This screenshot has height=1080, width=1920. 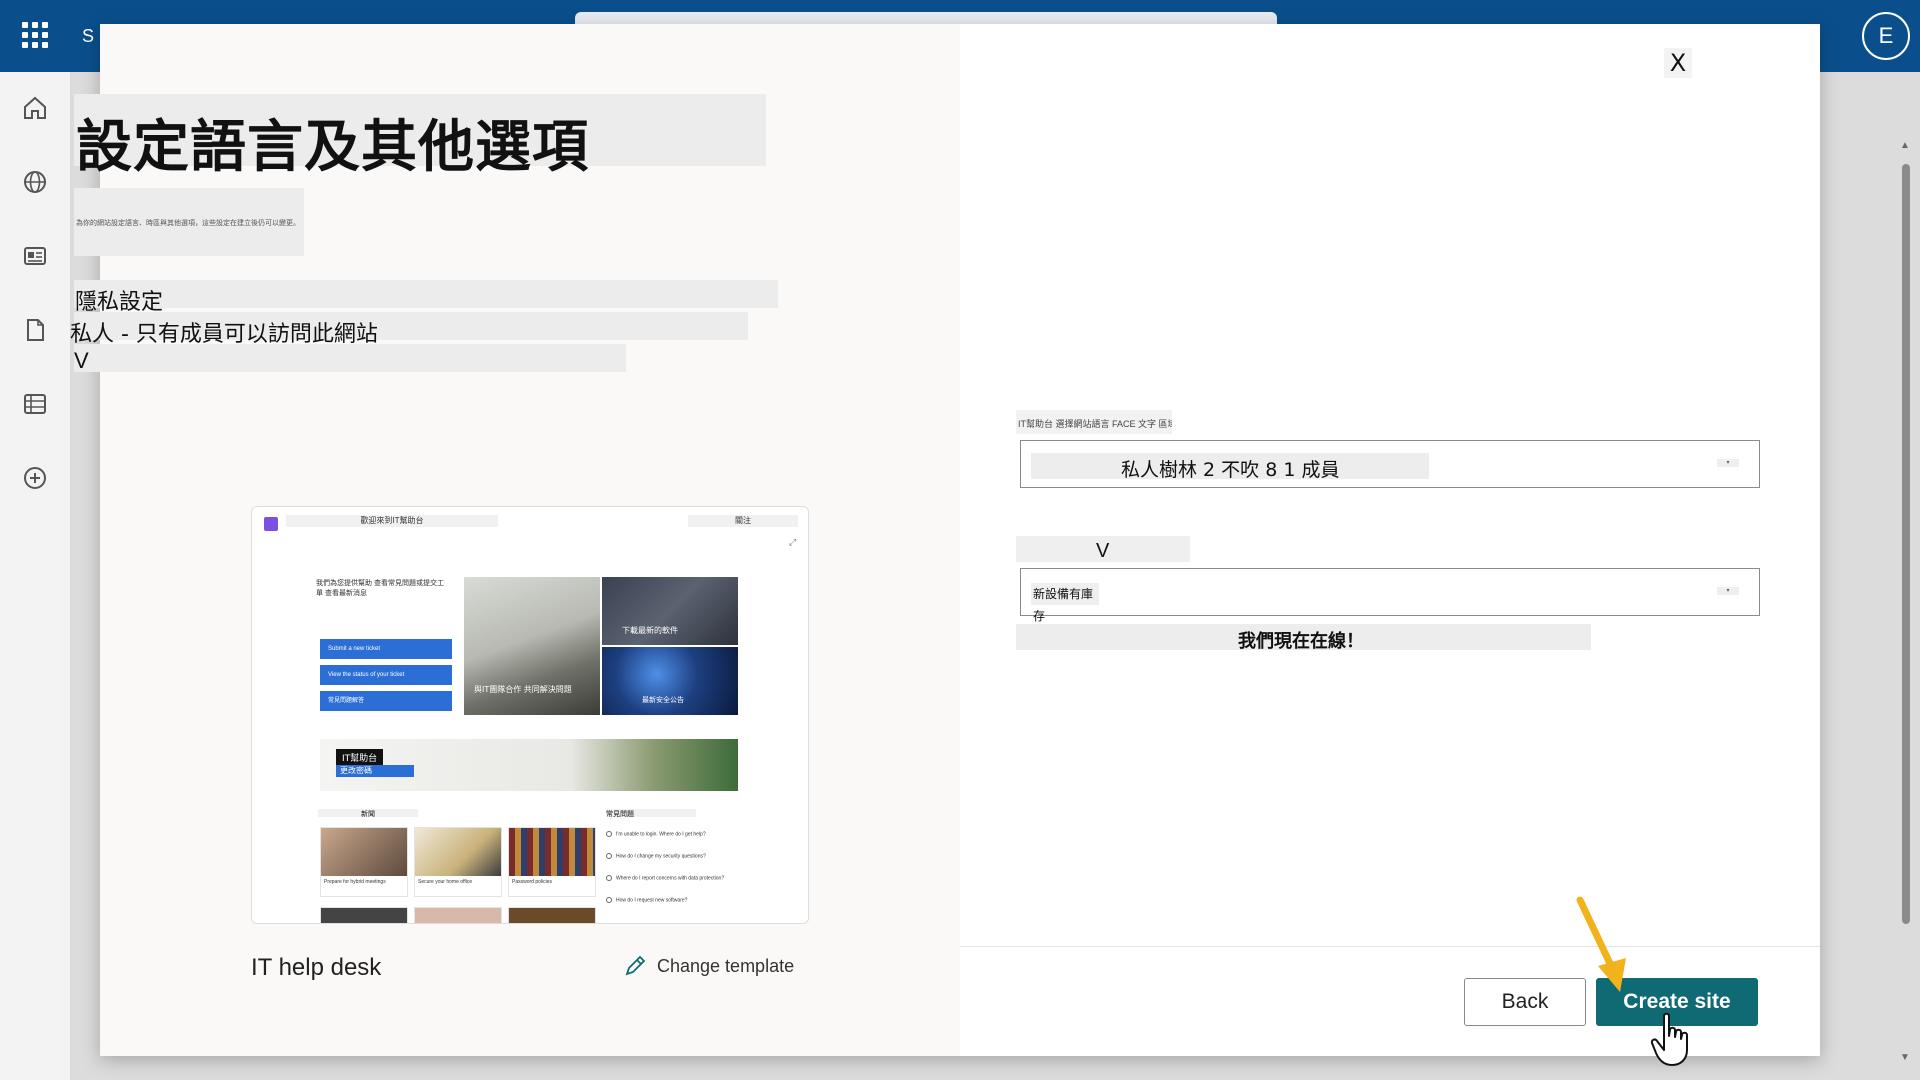 I want to click on privacy-dropdown-chevron: V, so click(x=81, y=361).